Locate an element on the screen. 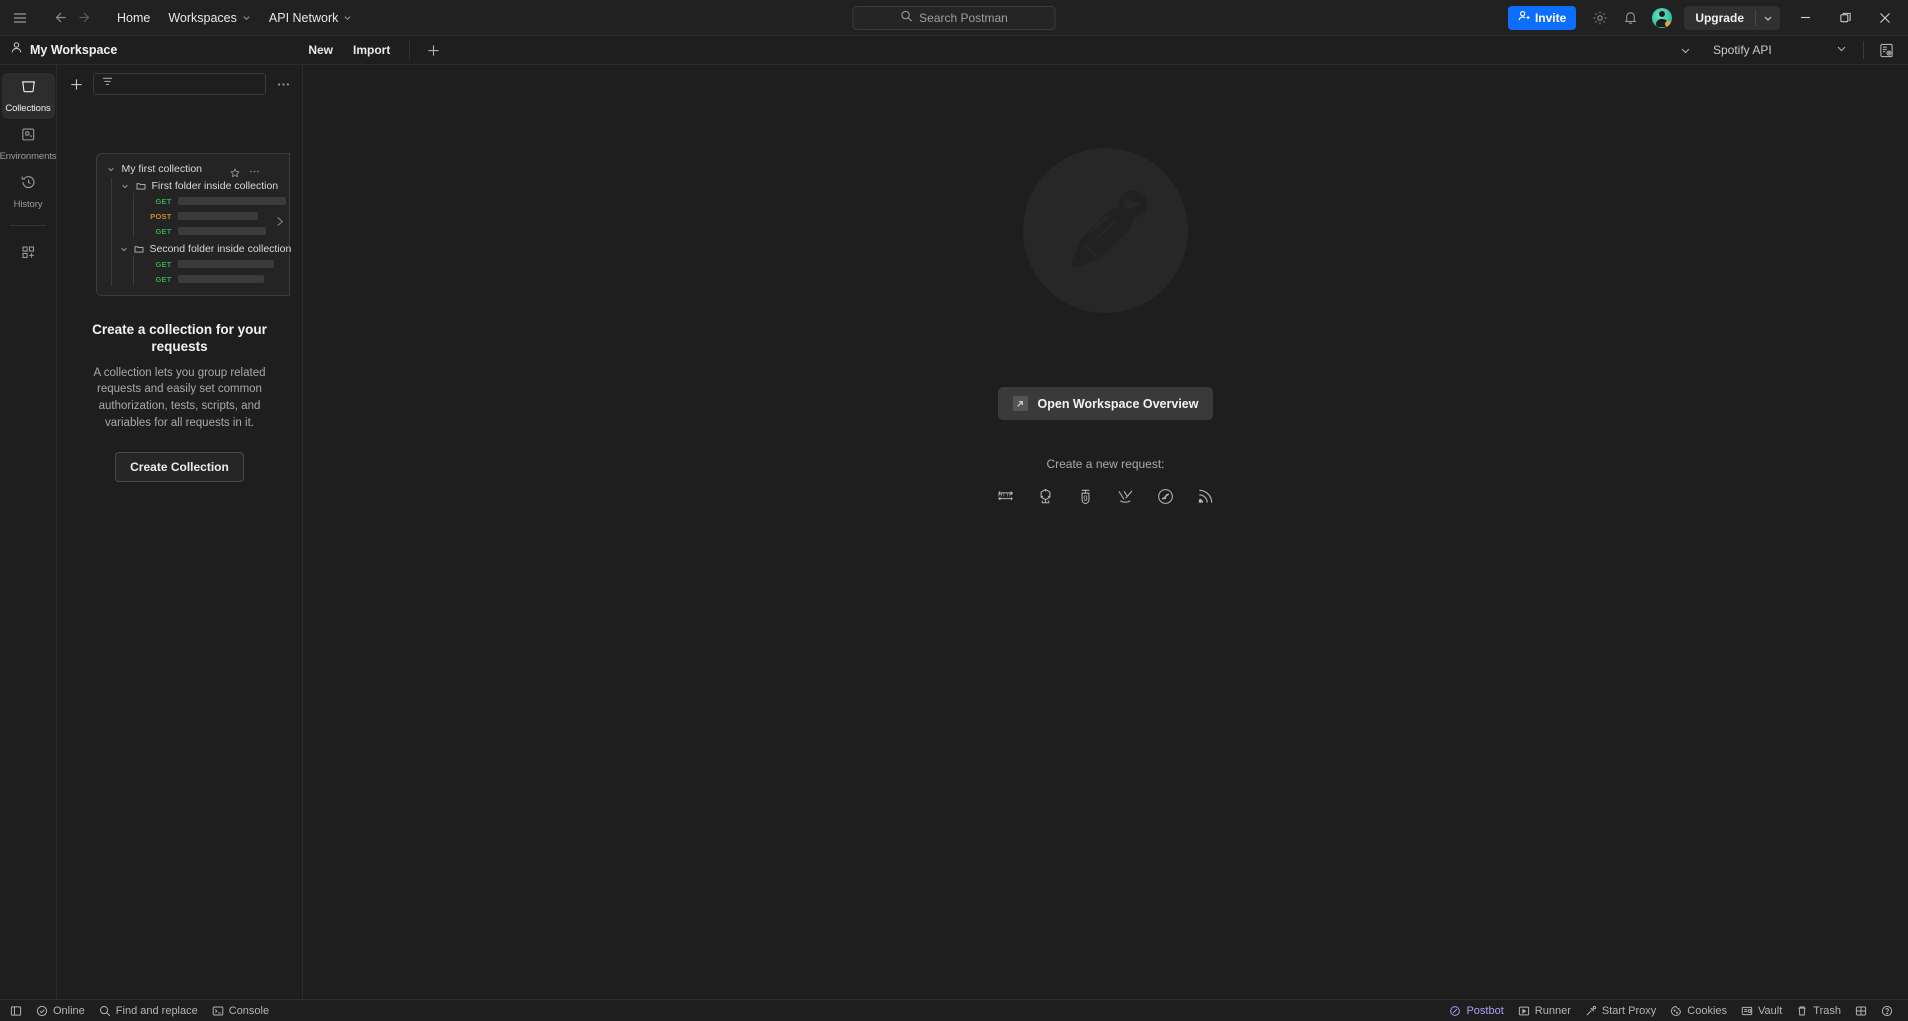 The image size is (1908, 1021). sidebar-item-history: History is located at coordinates (28, 192).